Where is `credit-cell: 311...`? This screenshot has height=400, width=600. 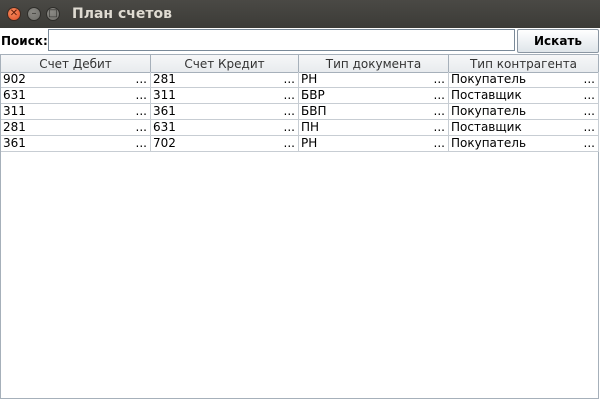 credit-cell: 311... is located at coordinates (225, 96).